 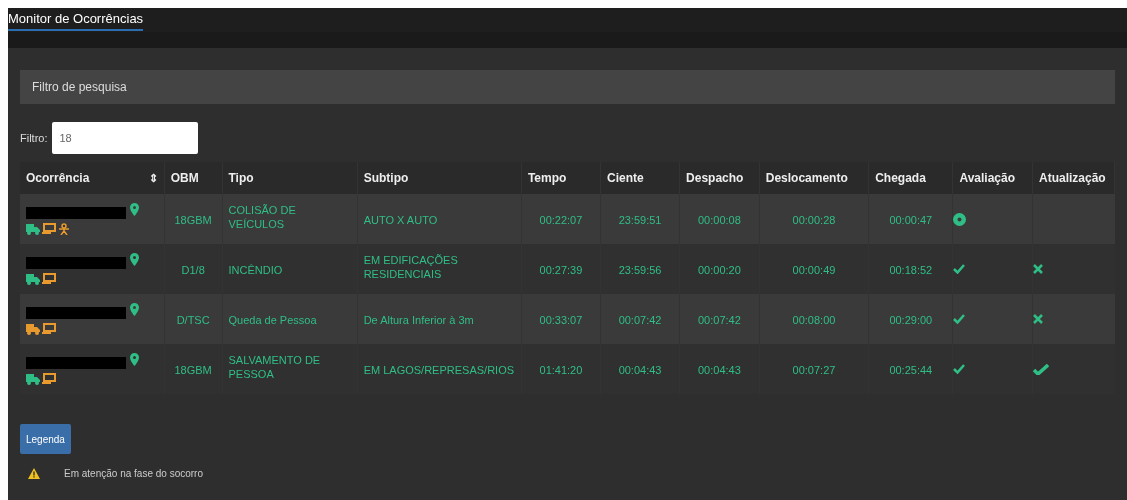 What do you see at coordinates (625, 178) in the screenshot?
I see `column-header: Ciente` at bounding box center [625, 178].